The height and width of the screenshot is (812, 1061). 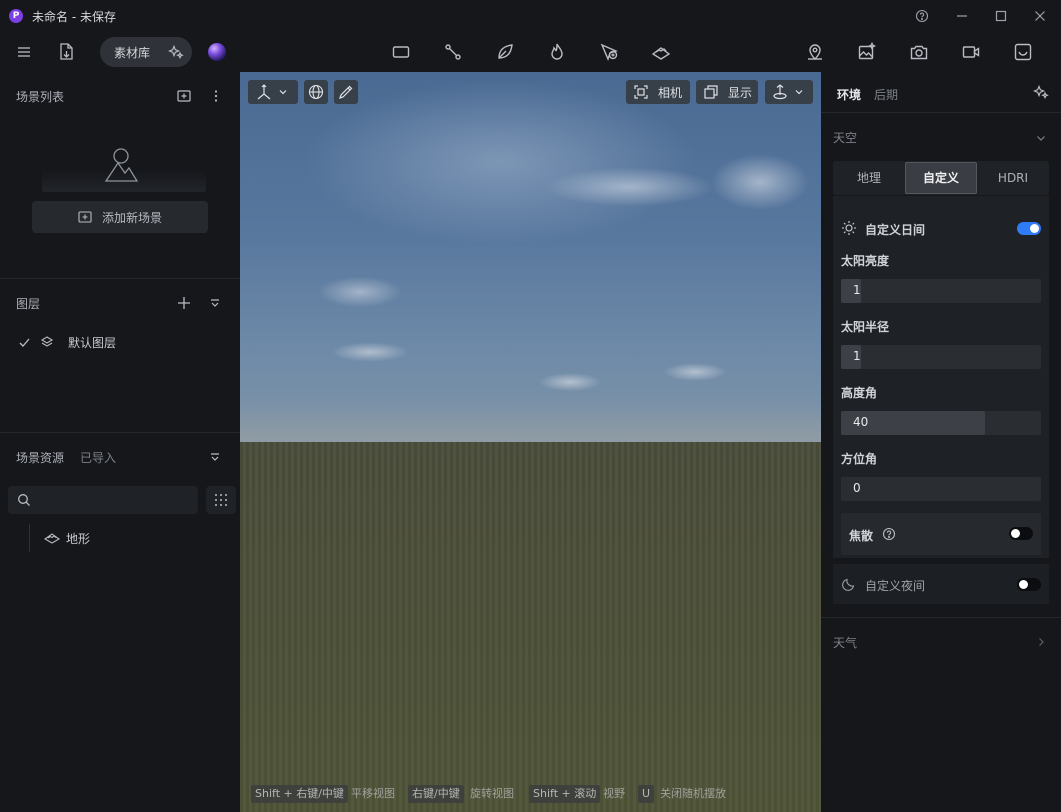 What do you see at coordinates (780, 92) in the screenshot?
I see `anchor-gizmo-icon` at bounding box center [780, 92].